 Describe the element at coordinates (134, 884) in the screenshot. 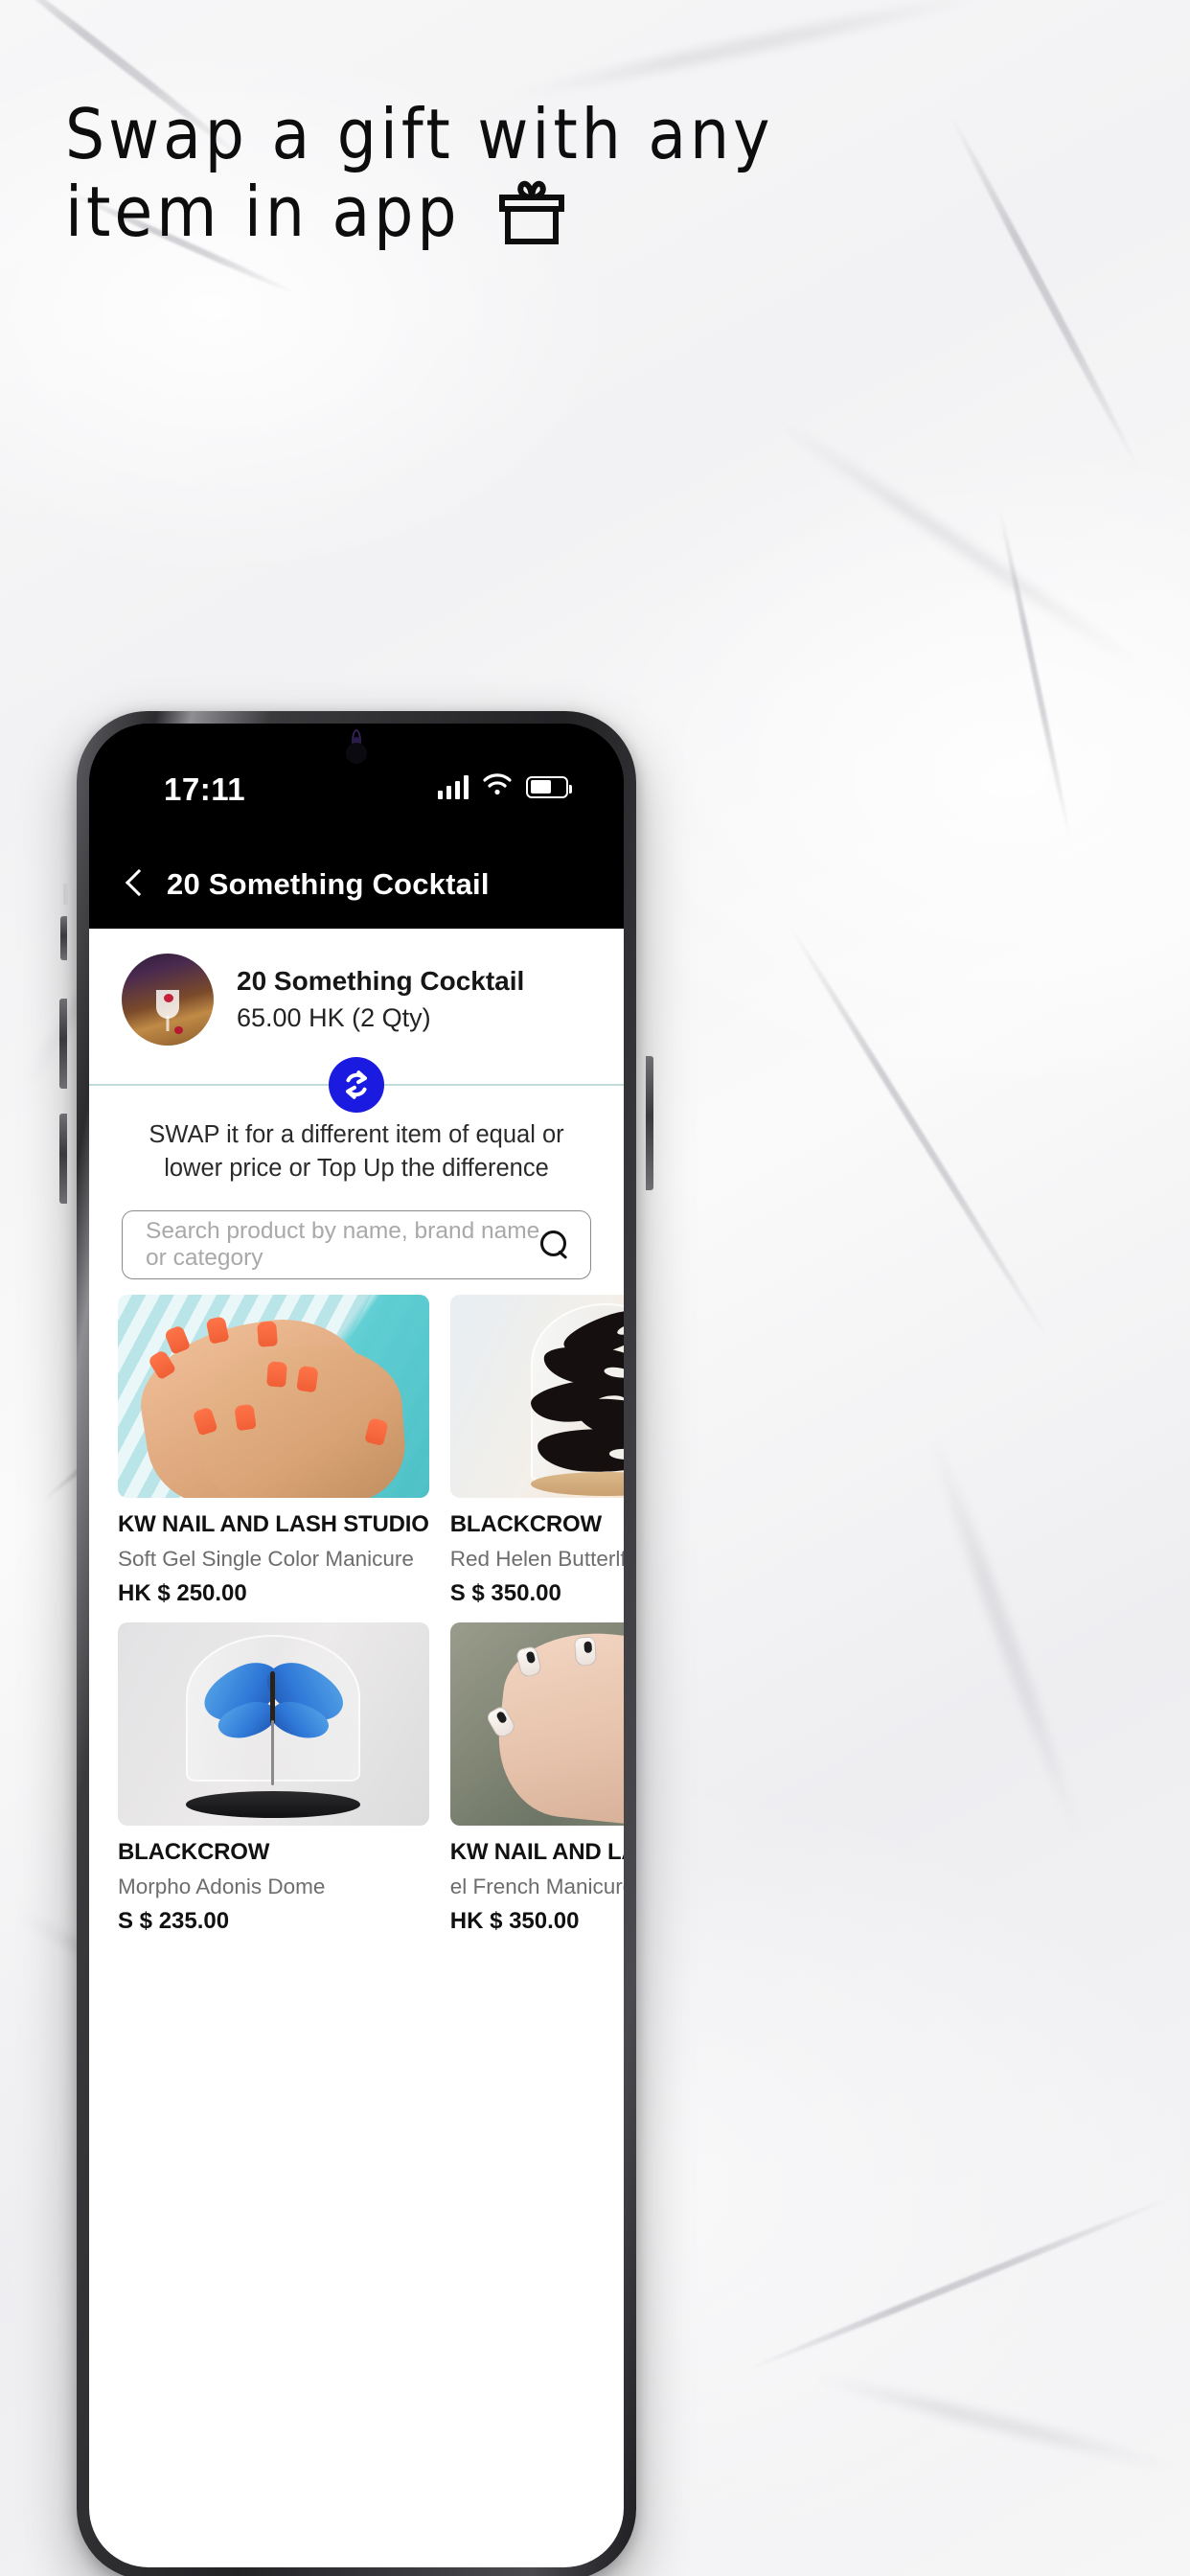

I see `back-chevron-icon` at that location.